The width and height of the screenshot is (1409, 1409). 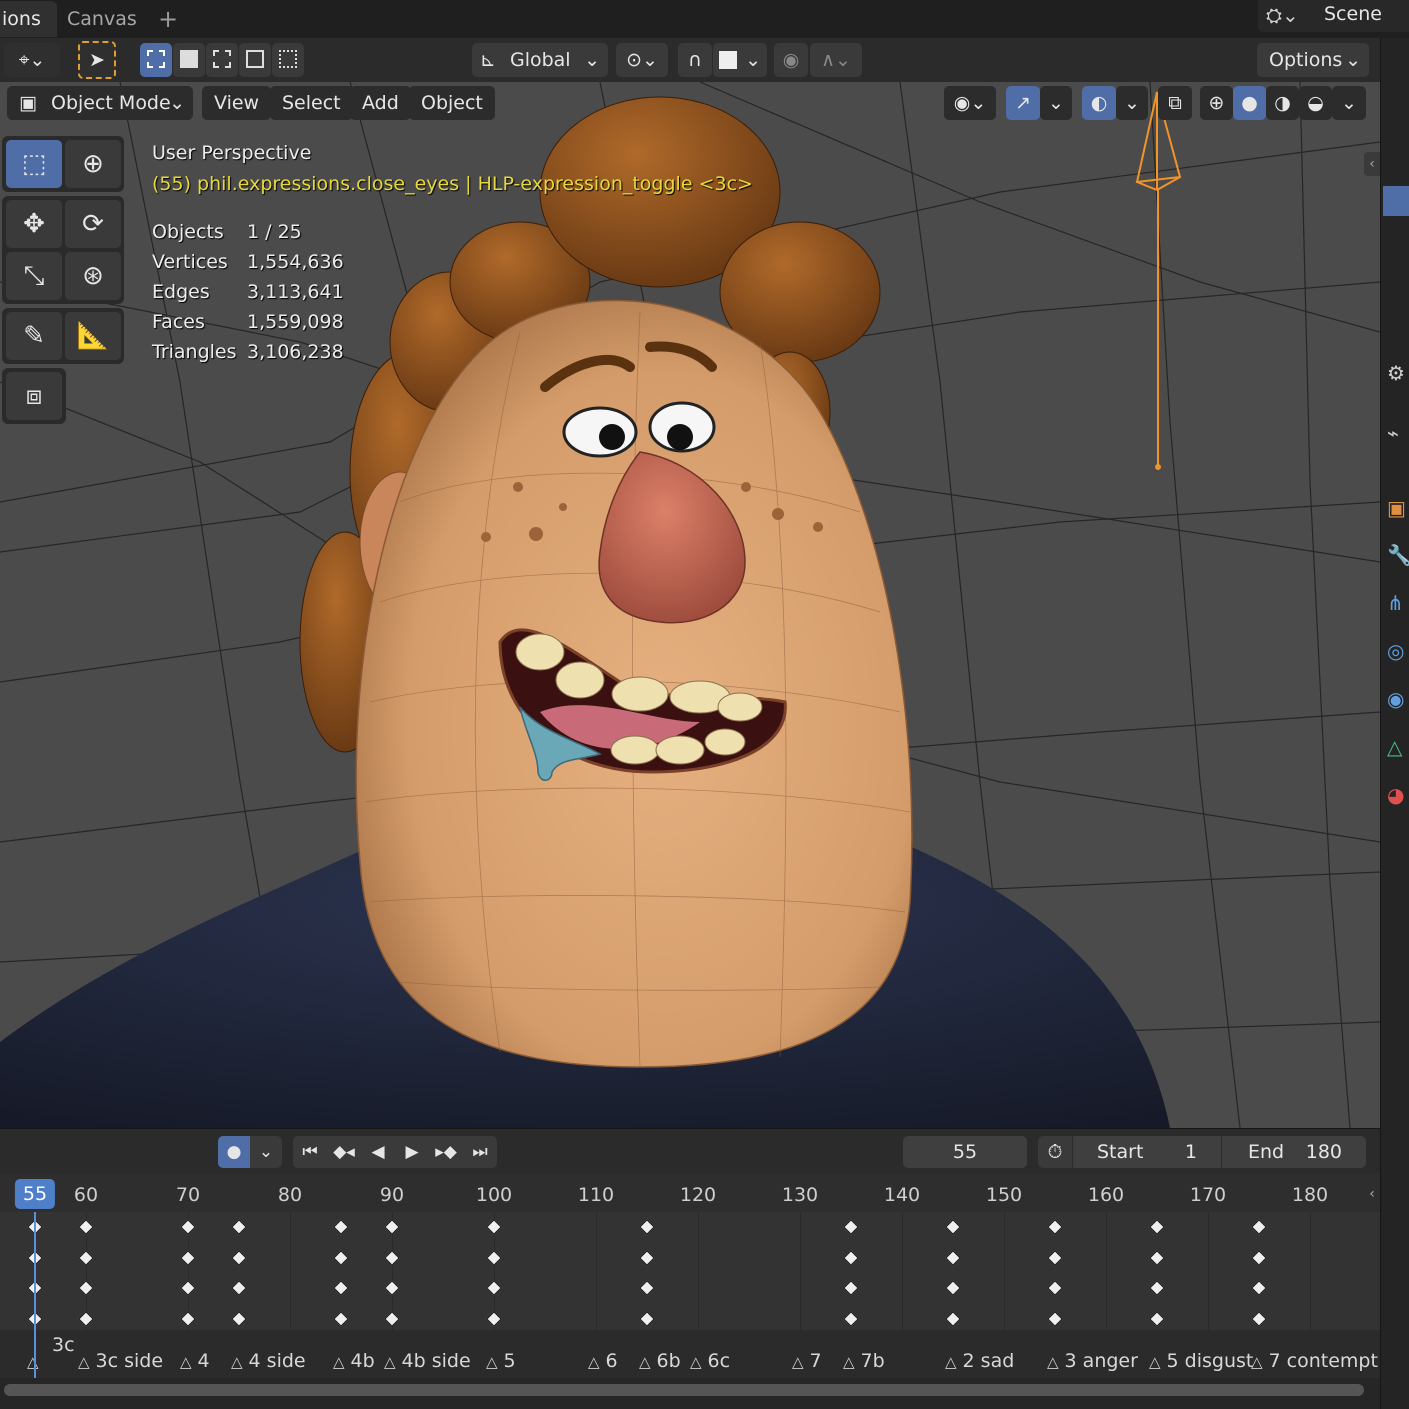 I want to click on current-frame-field: 55, so click(x=965, y=1152).